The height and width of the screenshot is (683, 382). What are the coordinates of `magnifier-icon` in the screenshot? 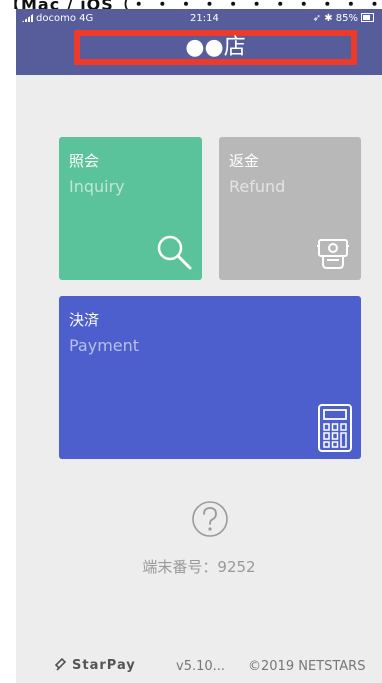 It's located at (174, 252).